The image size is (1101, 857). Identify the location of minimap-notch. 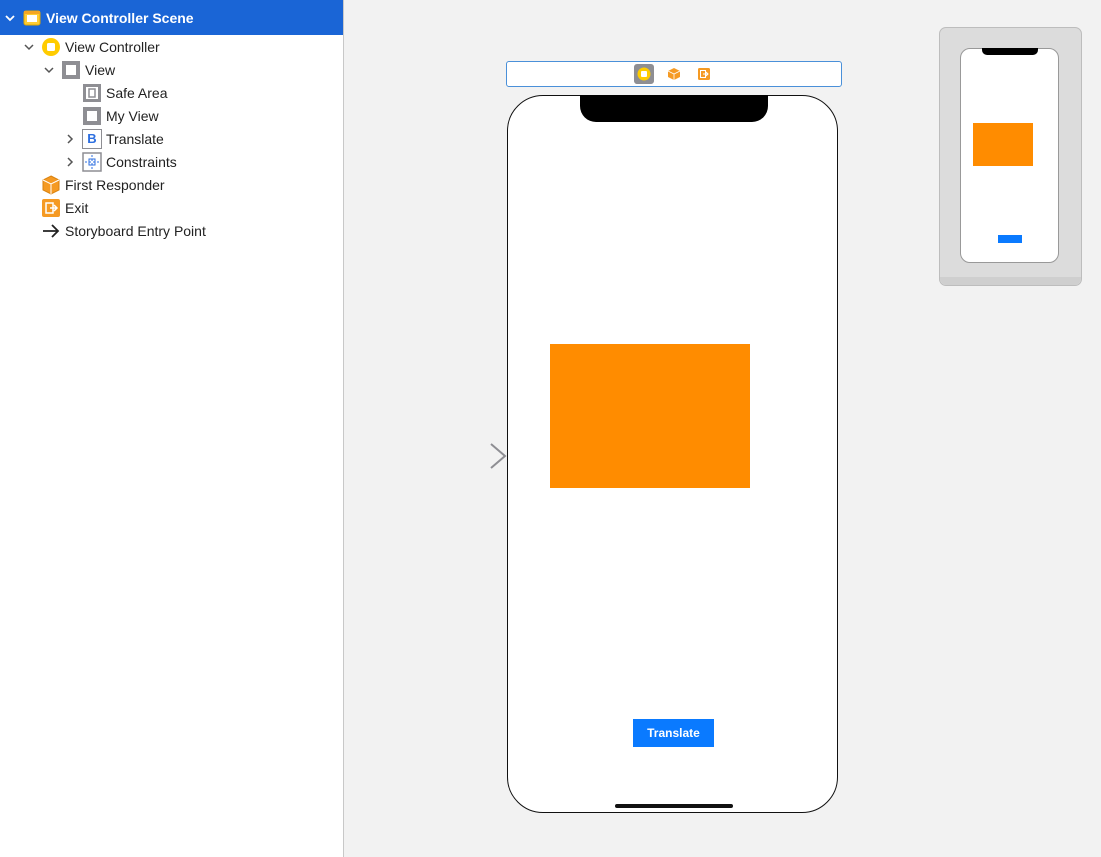
(1010, 51).